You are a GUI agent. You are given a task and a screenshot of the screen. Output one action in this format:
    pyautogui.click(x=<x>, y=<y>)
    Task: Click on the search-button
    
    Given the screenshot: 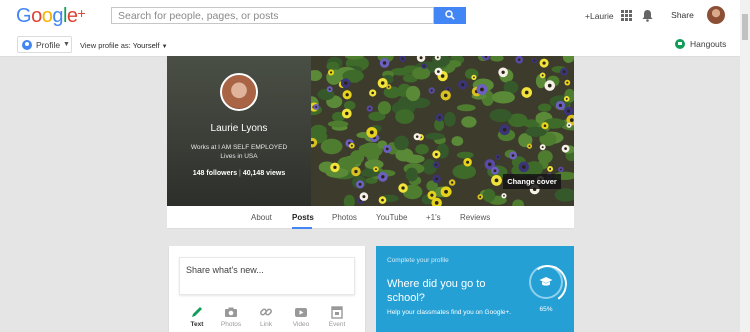 What is the action you would take?
    pyautogui.click(x=450, y=15)
    